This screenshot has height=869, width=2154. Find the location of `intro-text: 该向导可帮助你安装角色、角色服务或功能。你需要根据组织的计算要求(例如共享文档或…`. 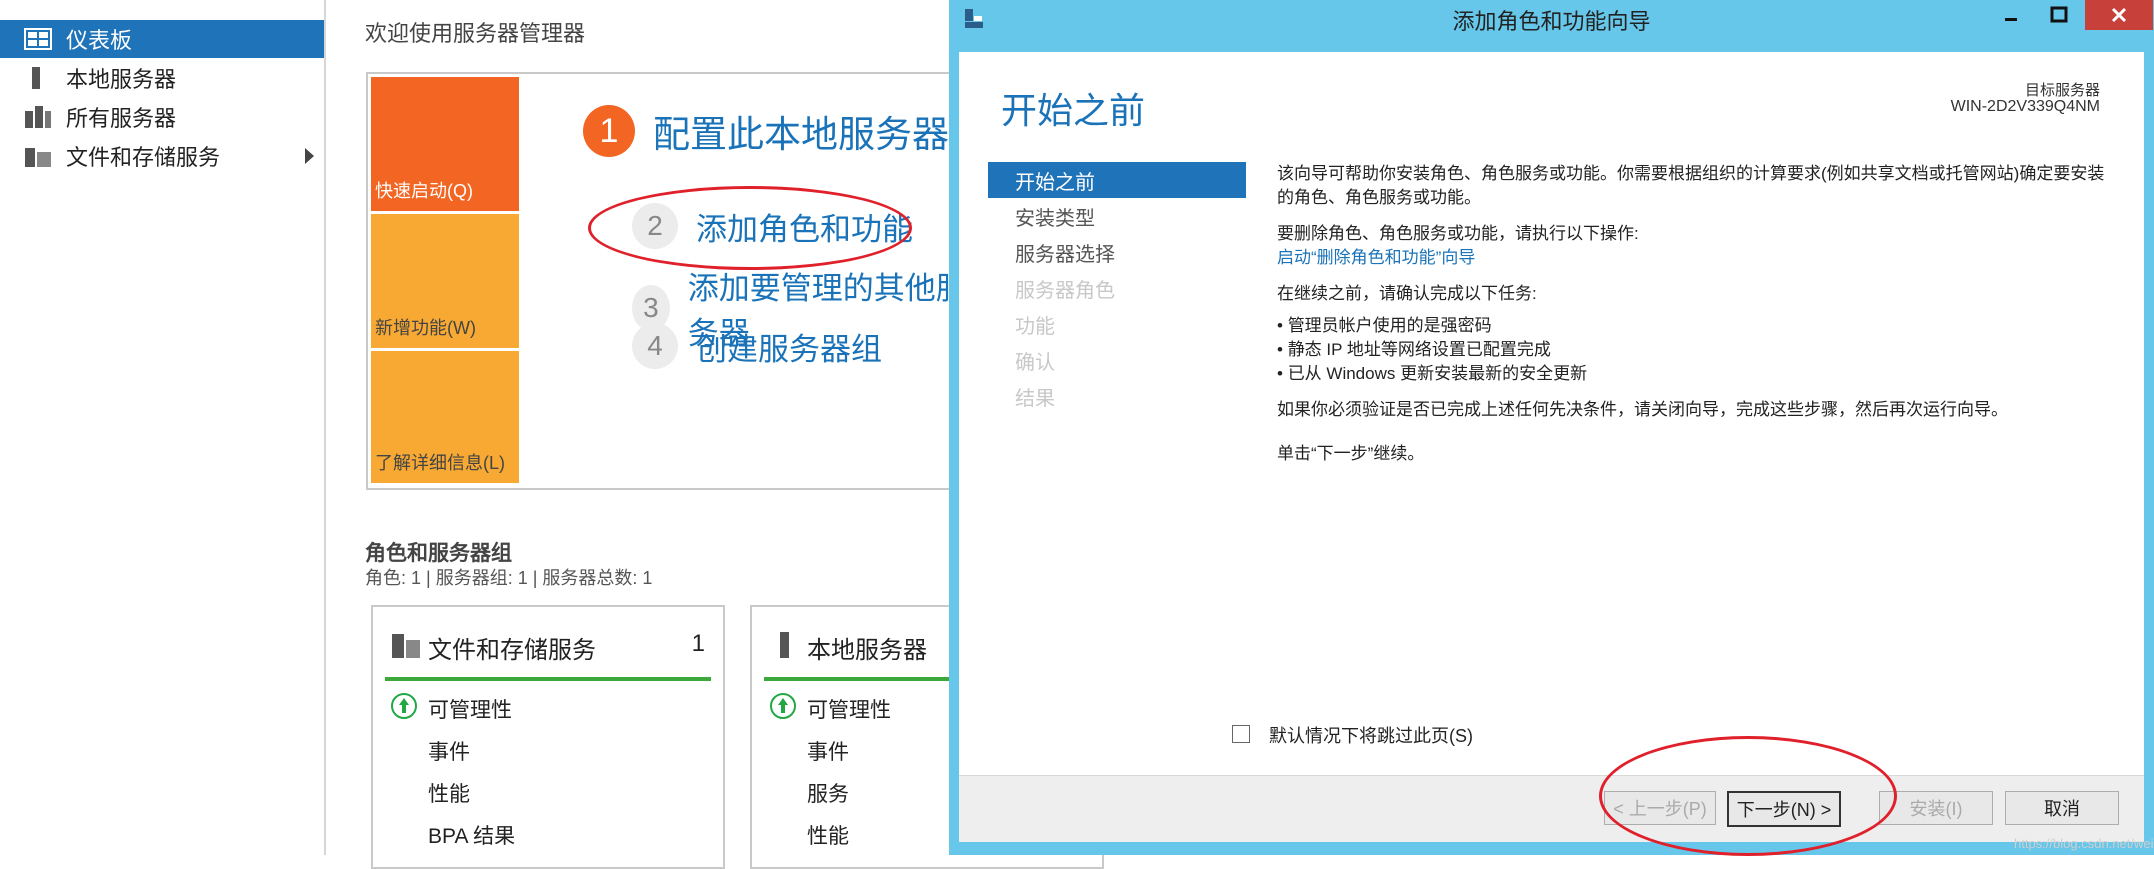

intro-text: 该向导可帮助你安装角色、角色服务或功能。你需要根据组织的计算要求(例如共享文档或… is located at coordinates (1691, 185).